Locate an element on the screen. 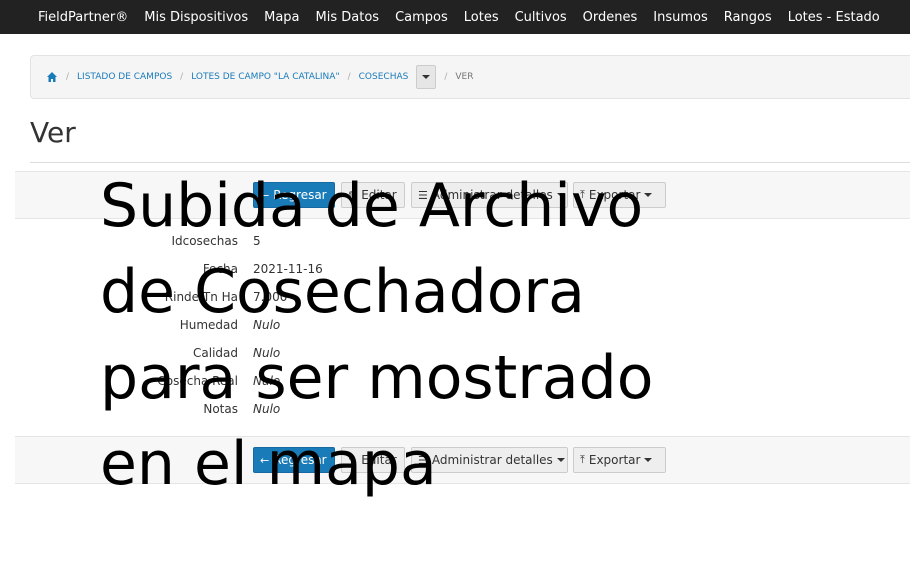 This screenshot has width=910, height=566. detail-value: 5 is located at coordinates (257, 241).